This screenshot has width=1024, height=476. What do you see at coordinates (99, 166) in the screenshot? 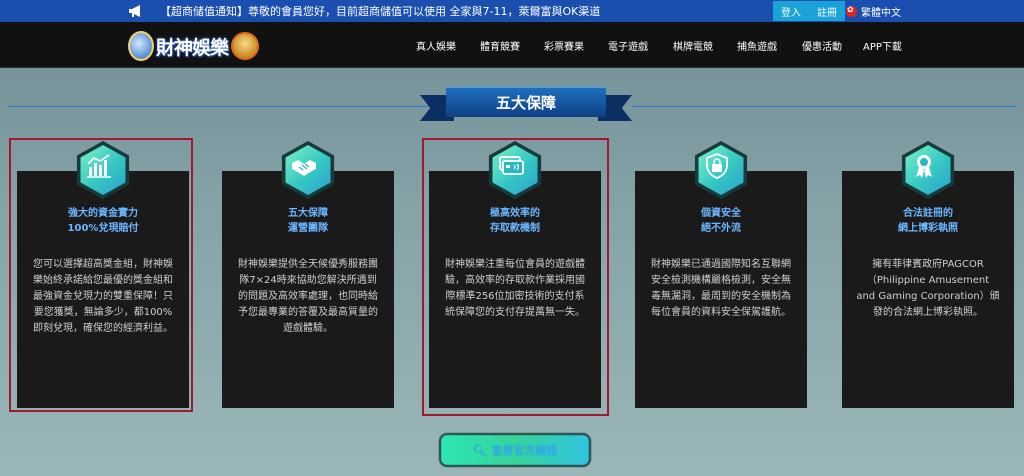
I see `bar-chart-icon` at bounding box center [99, 166].